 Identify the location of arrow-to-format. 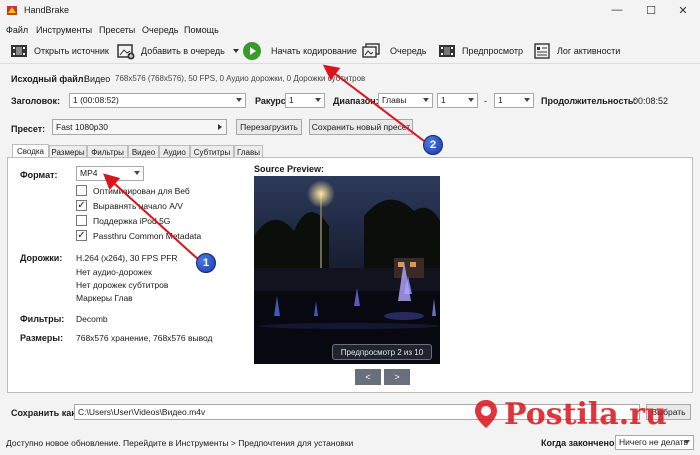
(152, 217).